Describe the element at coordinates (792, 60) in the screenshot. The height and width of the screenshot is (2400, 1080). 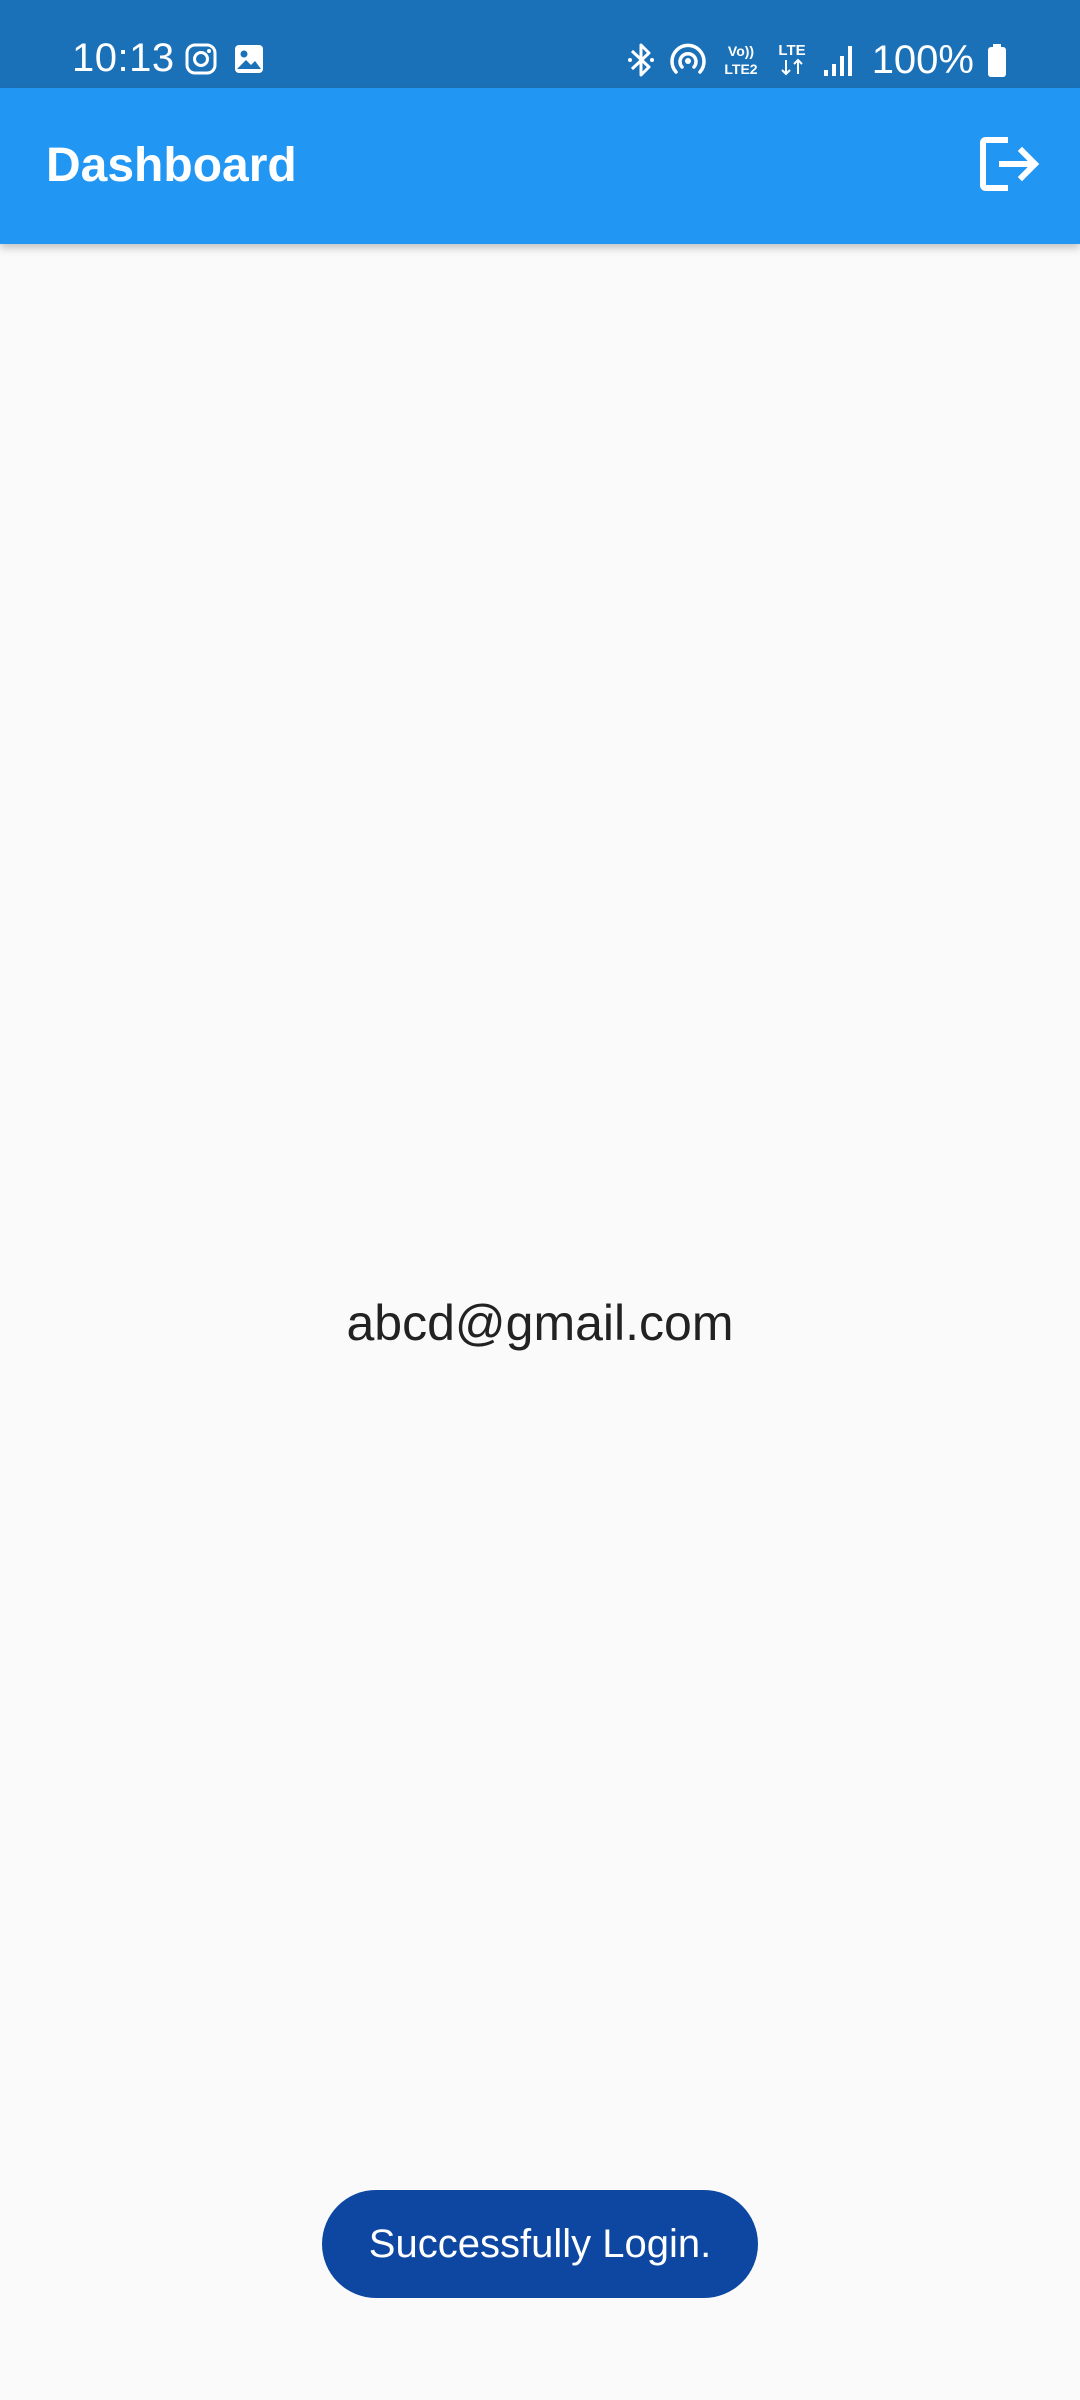
I see `lte-icon: LTE` at that location.